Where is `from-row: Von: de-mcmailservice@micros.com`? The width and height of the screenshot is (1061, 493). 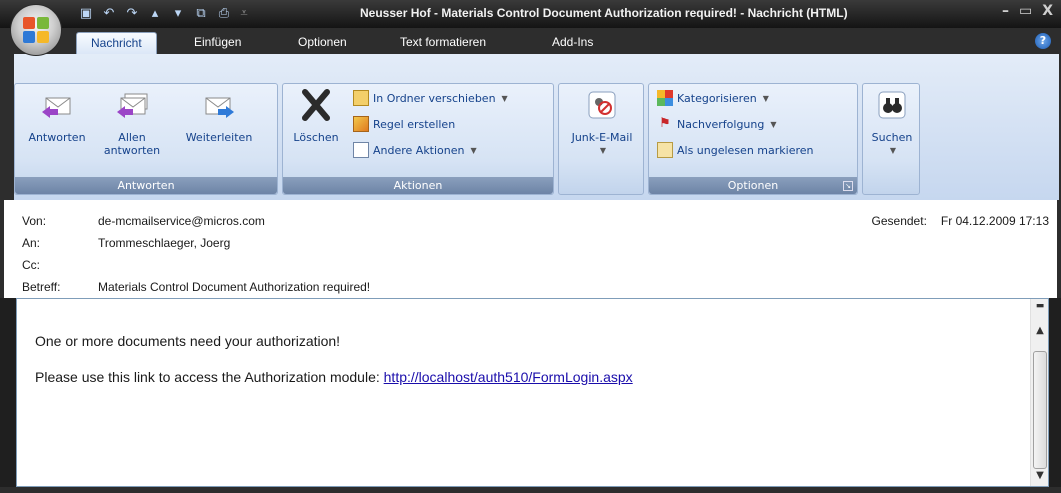 from-row: Von: de-mcmailservice@micros.com is located at coordinates (143, 222).